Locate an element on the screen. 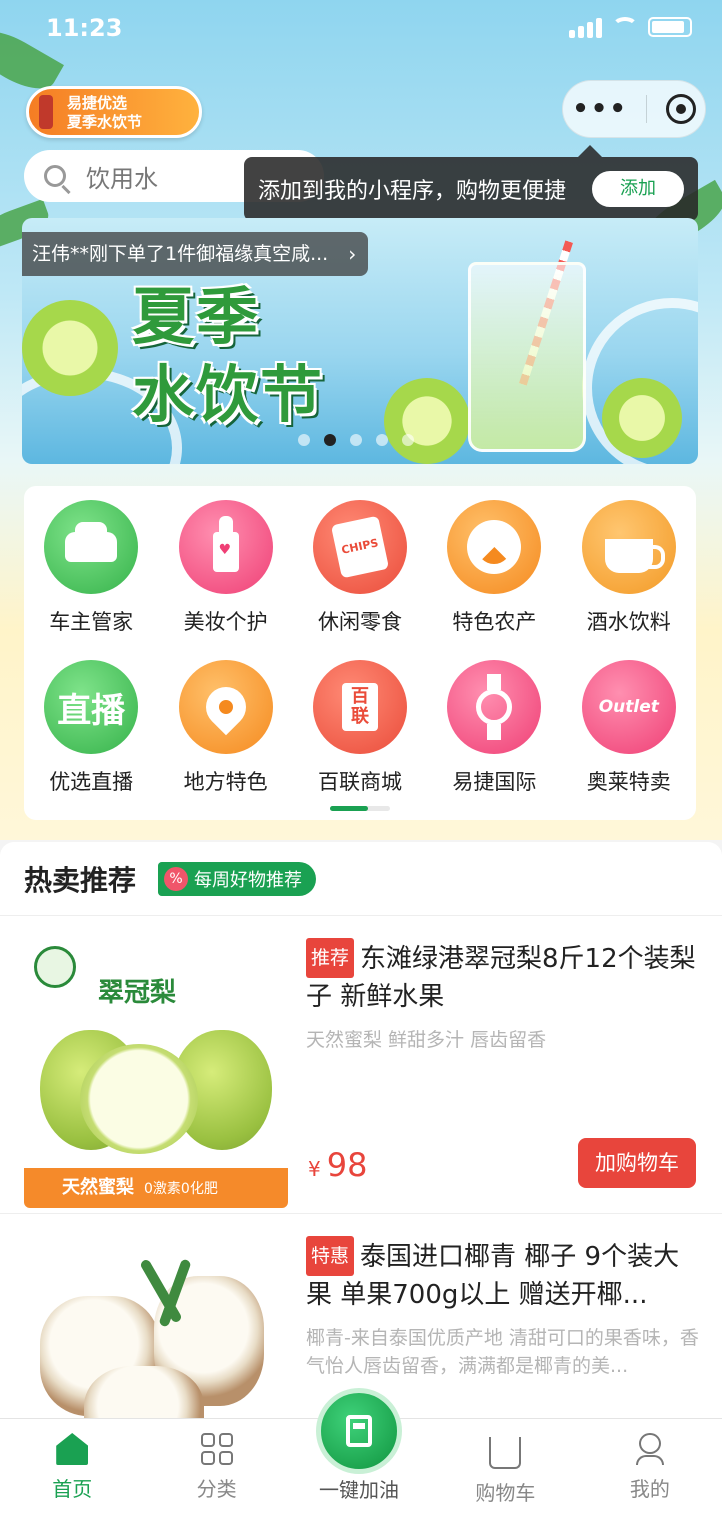 This screenshot has width=722, height=1518. product-subtitle: 天然蜜梨 鲜甜多汁 唇齿留香 is located at coordinates (426, 1040).